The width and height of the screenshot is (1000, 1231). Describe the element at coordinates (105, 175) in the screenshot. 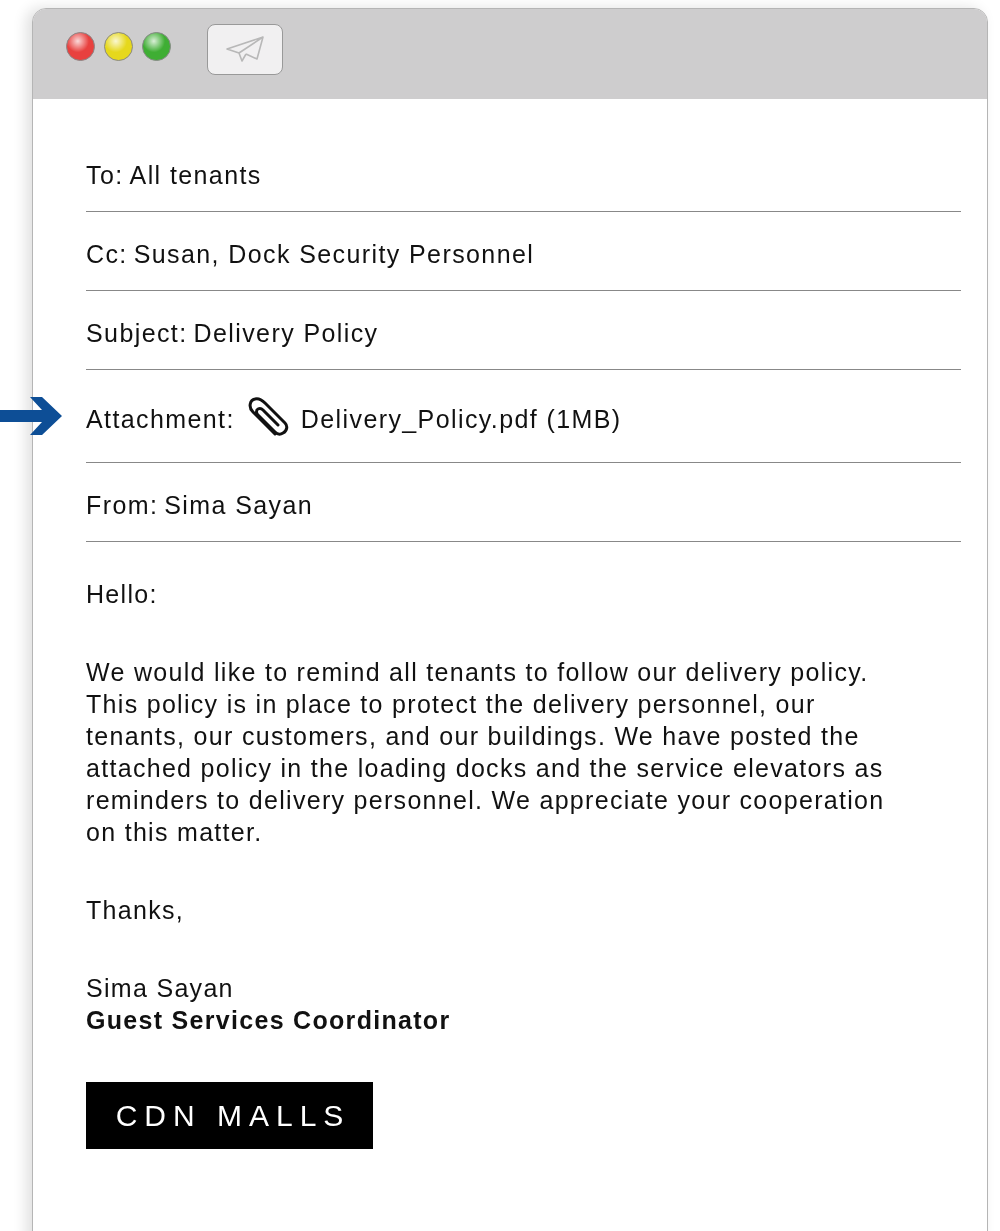

I see `field-label: To:` at that location.